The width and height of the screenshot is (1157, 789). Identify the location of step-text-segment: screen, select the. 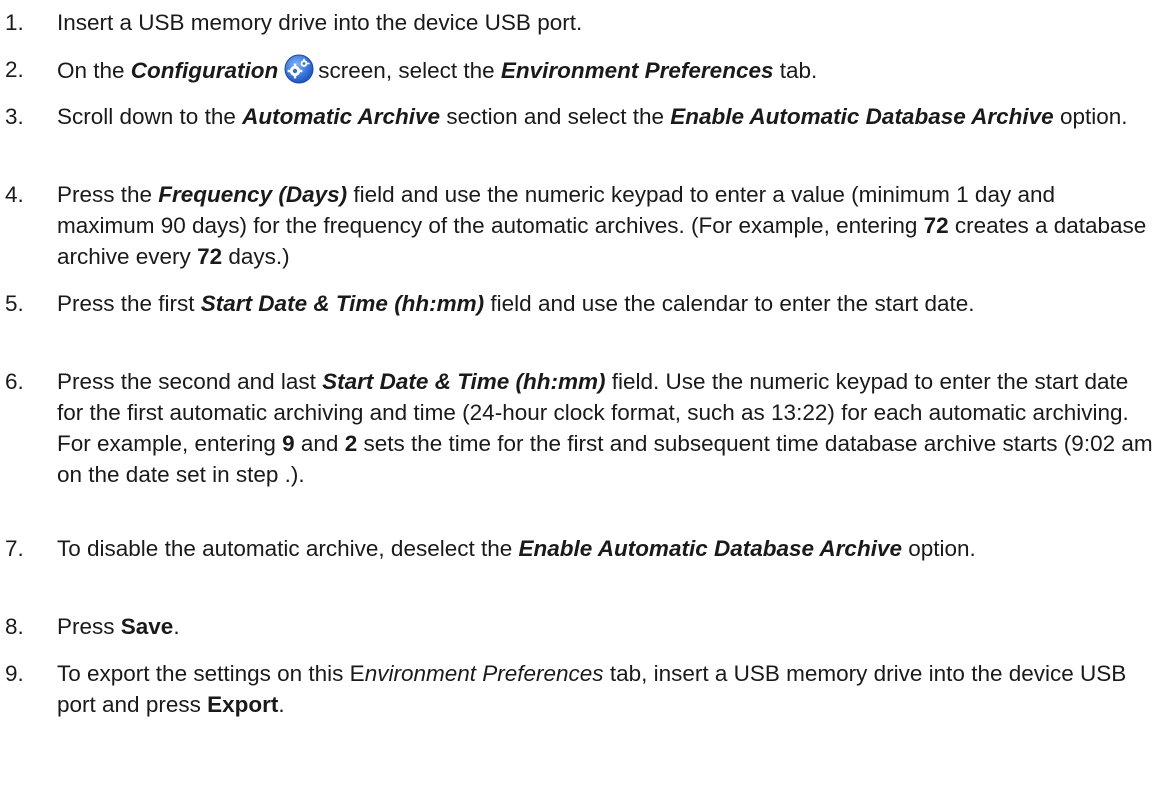
(409, 70).